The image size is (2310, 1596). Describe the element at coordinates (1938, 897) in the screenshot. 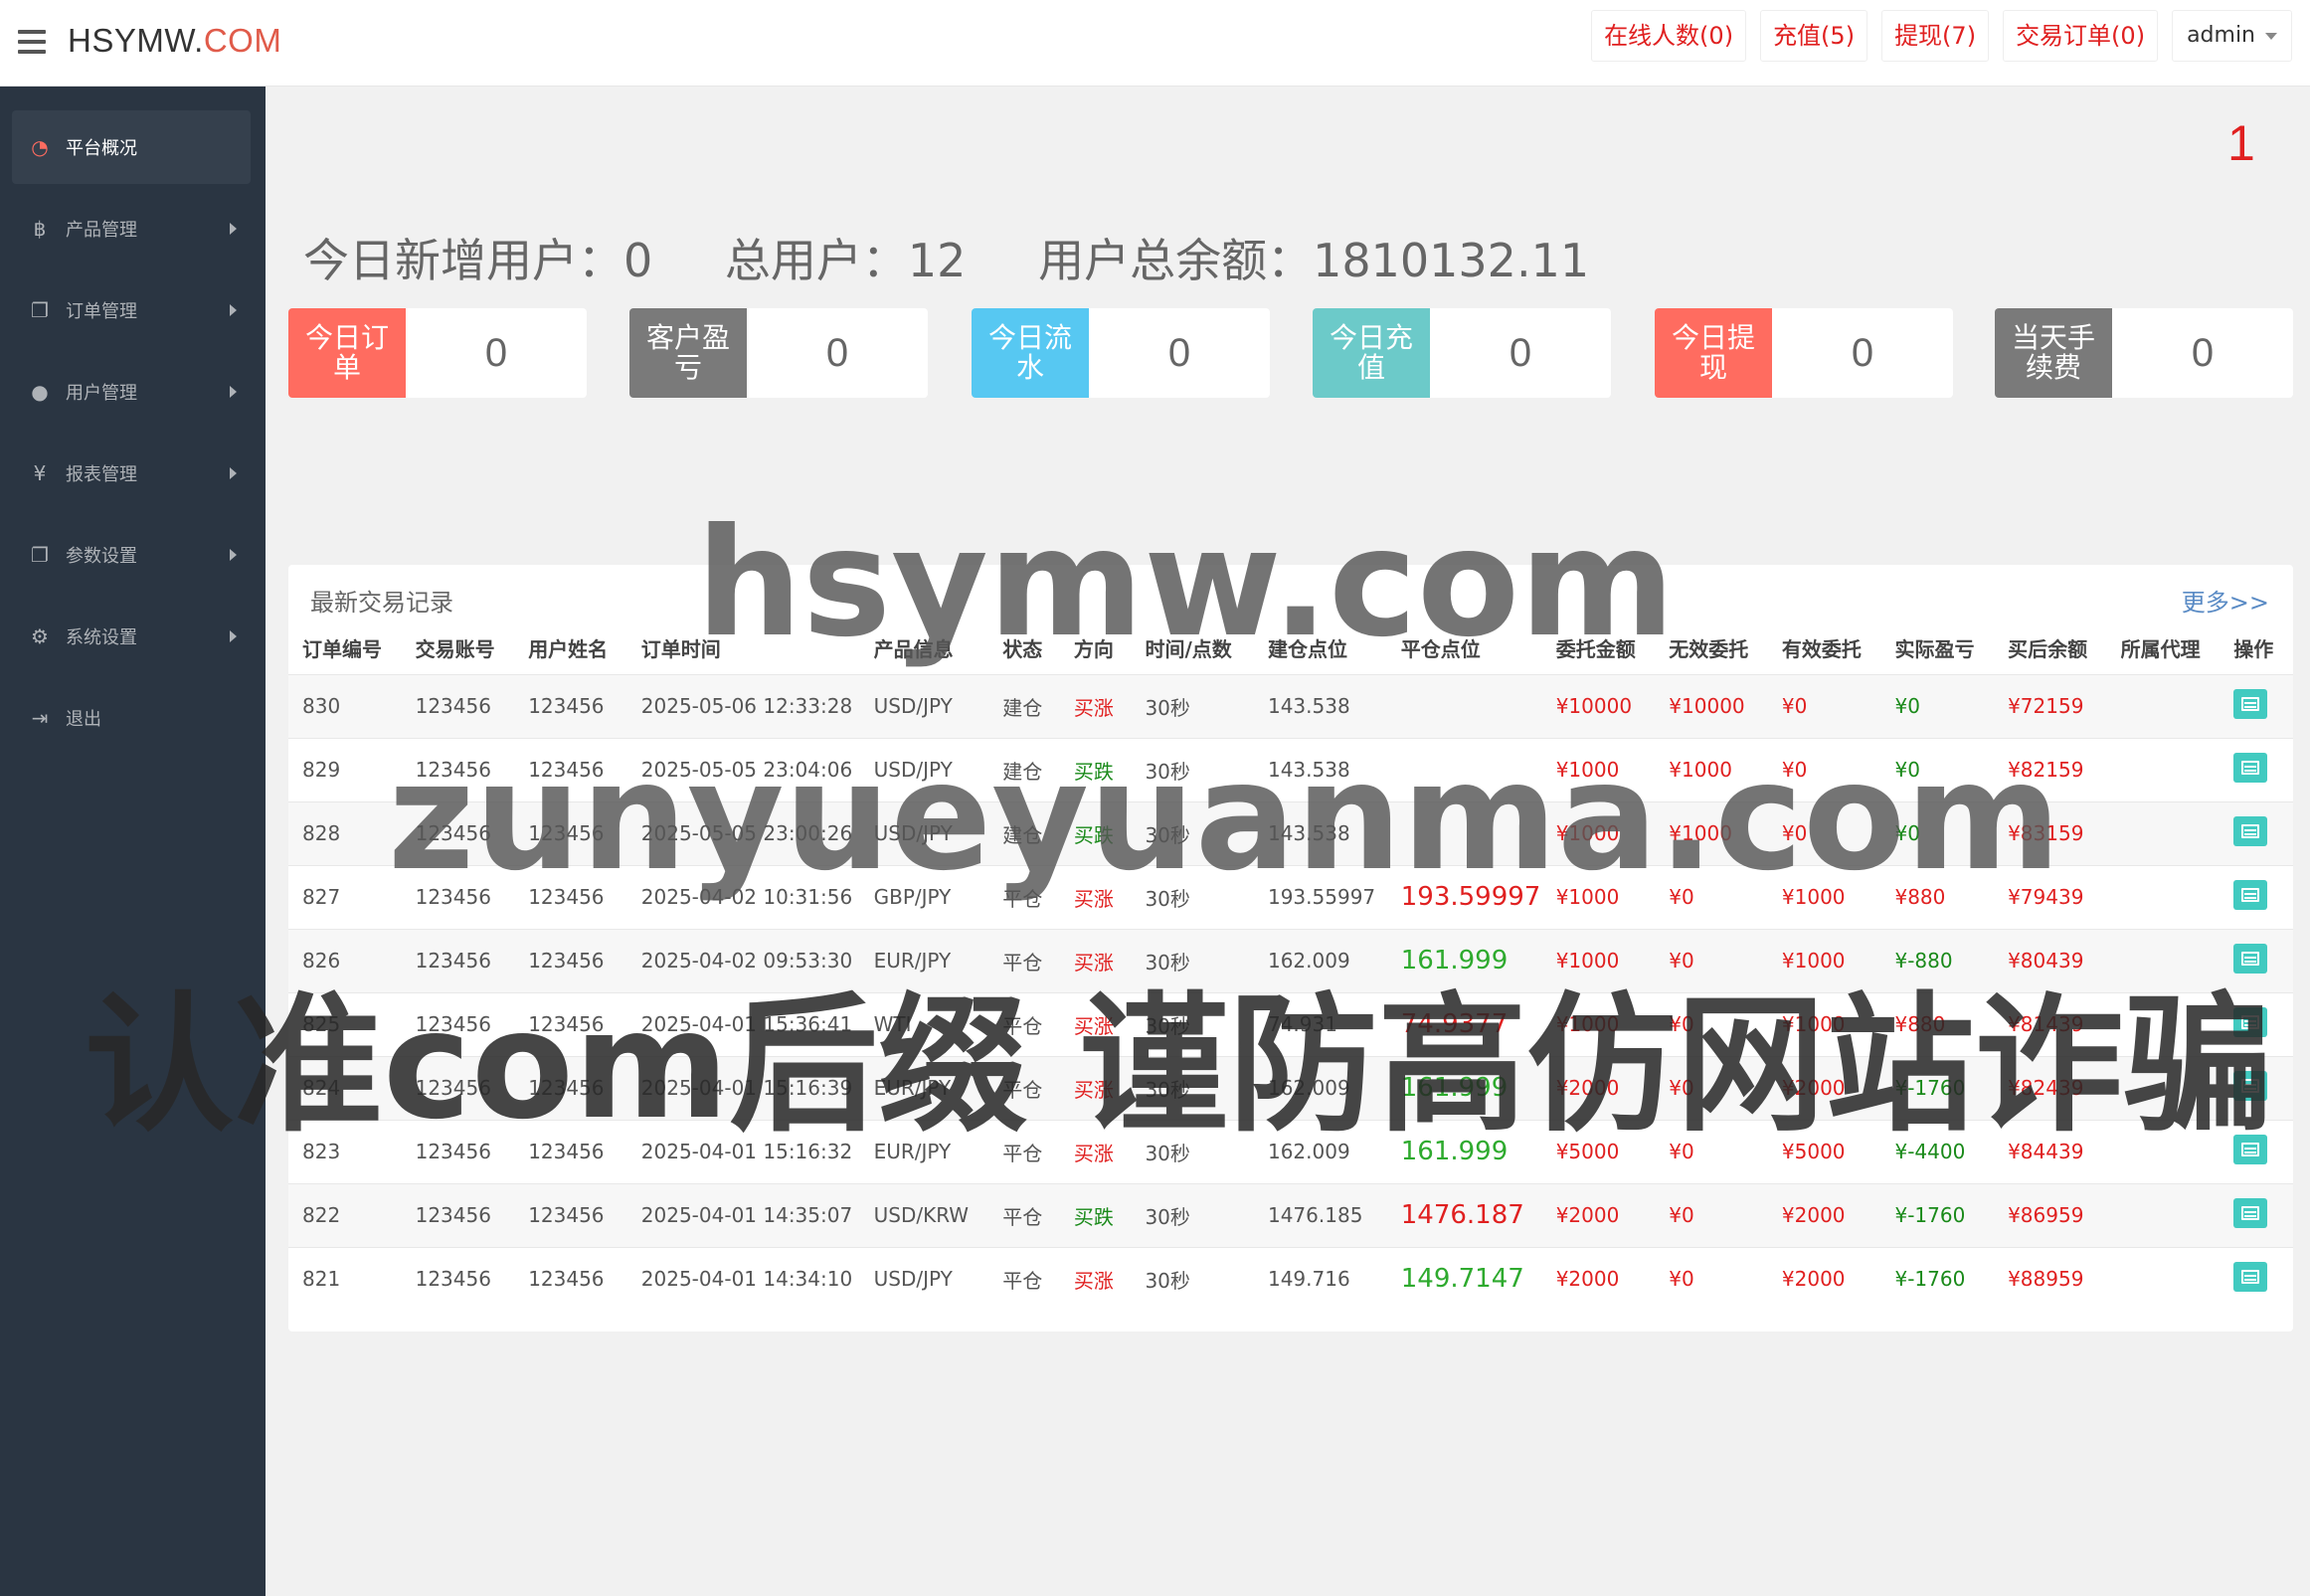

I see `table-cell: ¥880` at that location.